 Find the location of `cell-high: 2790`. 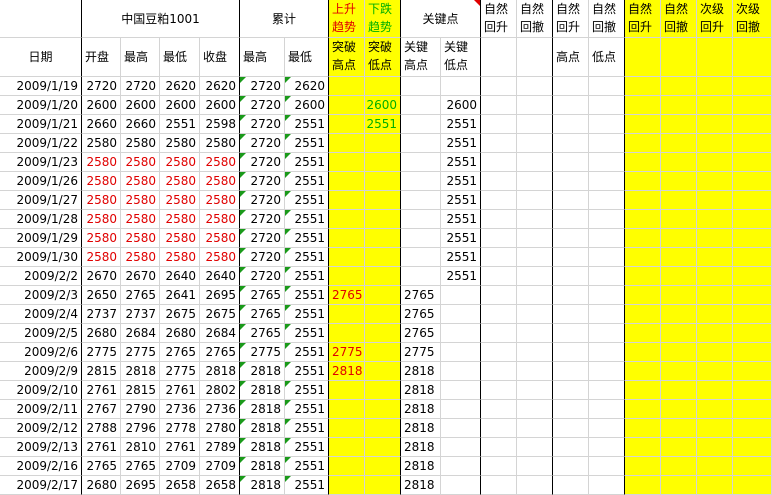

cell-high: 2790 is located at coordinates (140, 409).